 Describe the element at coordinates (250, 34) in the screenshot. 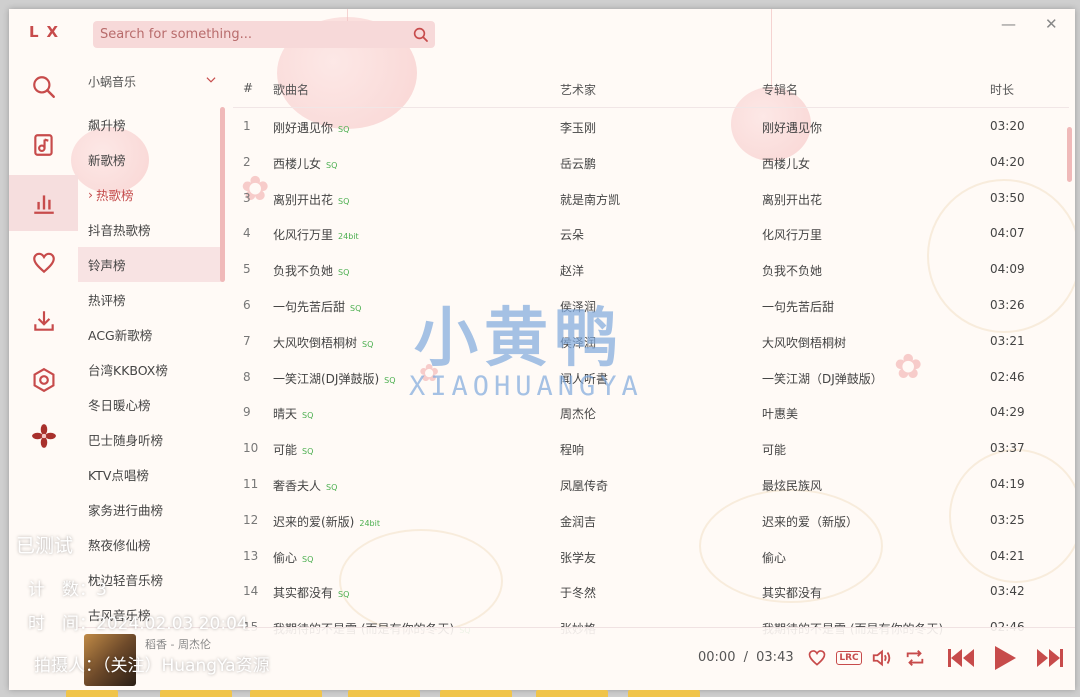

I see `search-input` at that location.